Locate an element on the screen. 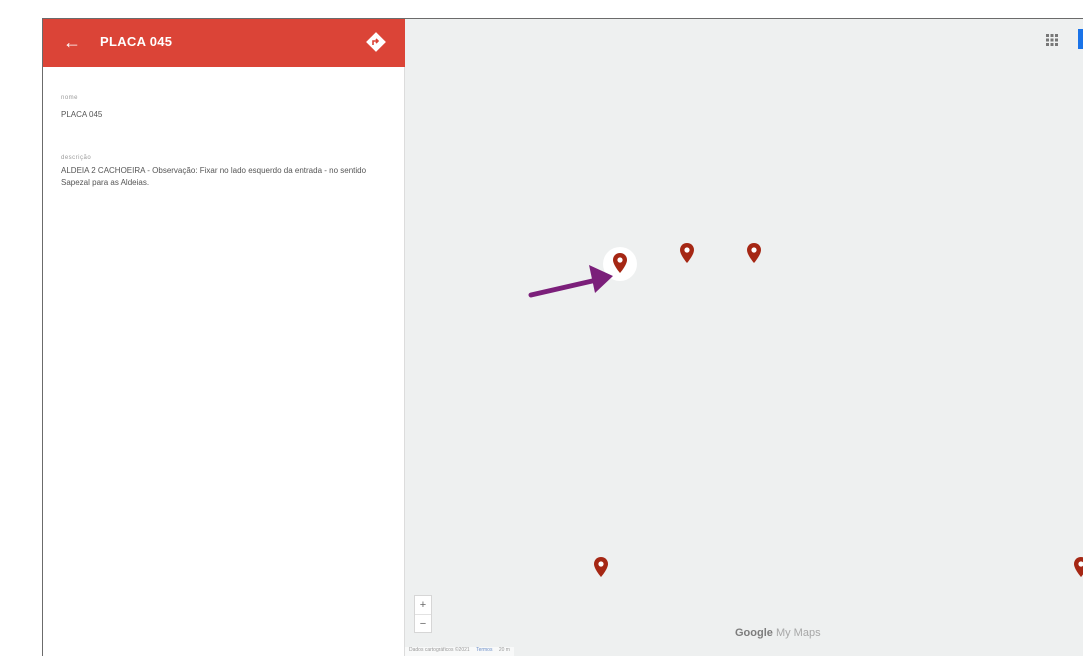  terms-link: Termos is located at coordinates (484, 650).